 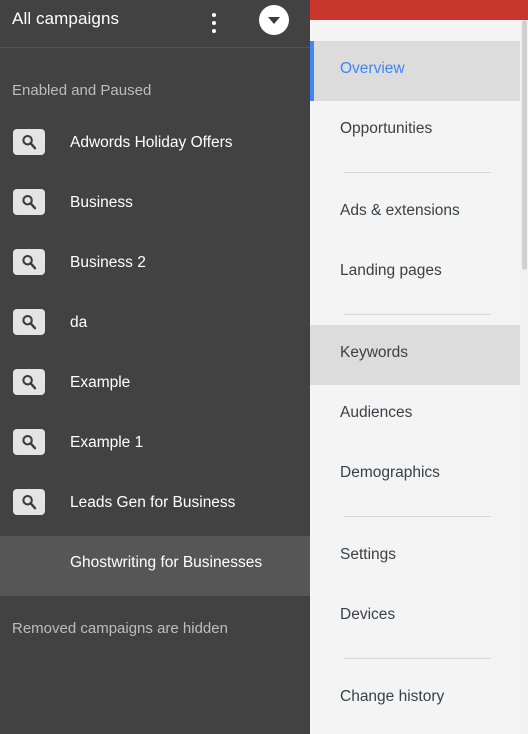 What do you see at coordinates (79, 322) in the screenshot?
I see `campaign-list-item-label: da` at bounding box center [79, 322].